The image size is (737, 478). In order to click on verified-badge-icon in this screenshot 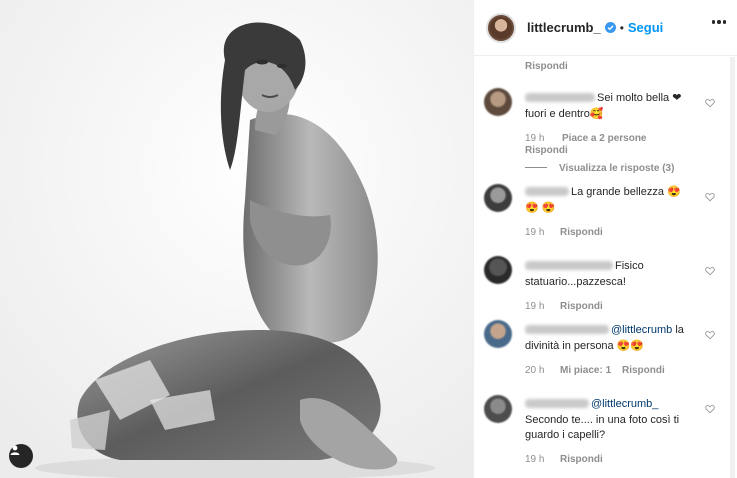, I will do `click(610, 27)`.